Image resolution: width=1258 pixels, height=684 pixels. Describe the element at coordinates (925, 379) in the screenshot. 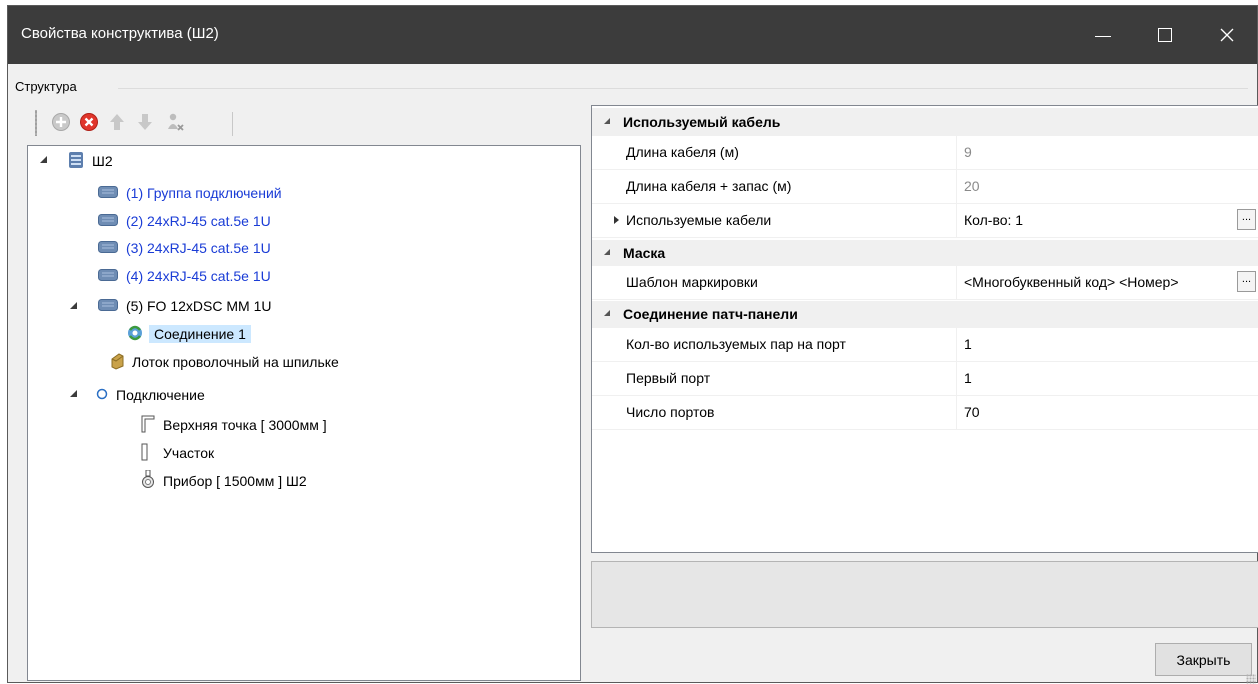

I see `prop-first-port: Первый порт 1` at that location.